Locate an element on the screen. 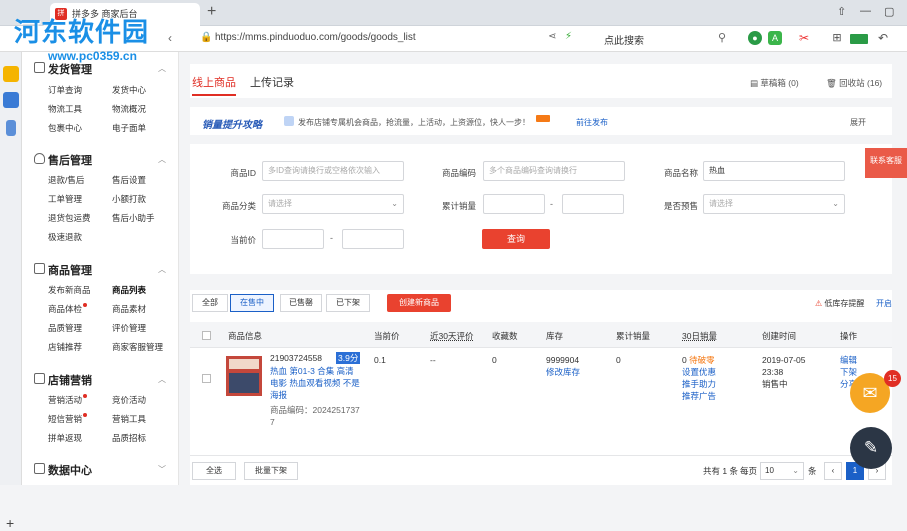 This screenshot has width=907, height=531. sidebar-item-fast-refund: 极速退款 is located at coordinates (65, 237).